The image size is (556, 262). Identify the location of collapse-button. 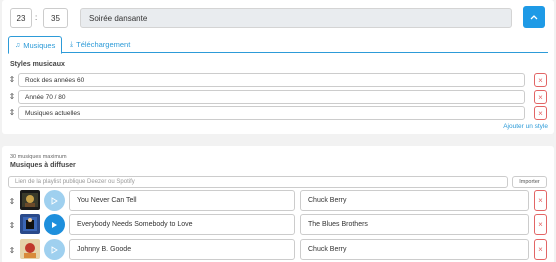
(534, 17).